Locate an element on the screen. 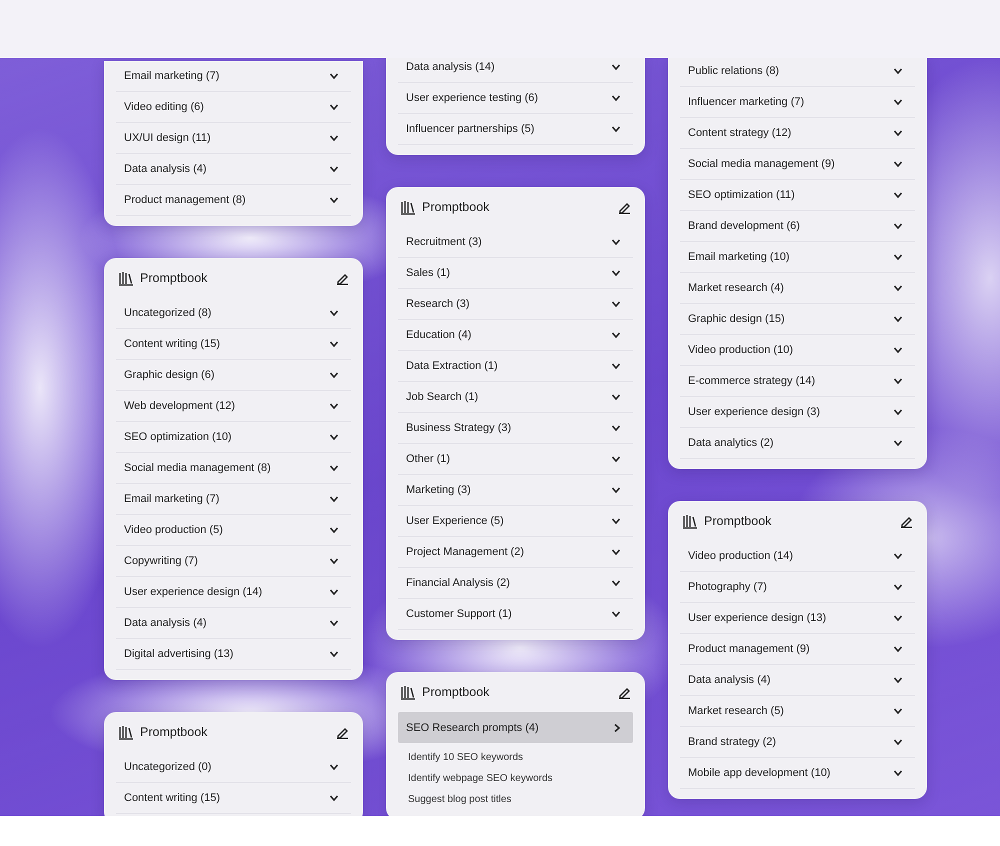 This screenshot has width=1000, height=846. folder-row: Data analysis (14) is located at coordinates (515, 70).